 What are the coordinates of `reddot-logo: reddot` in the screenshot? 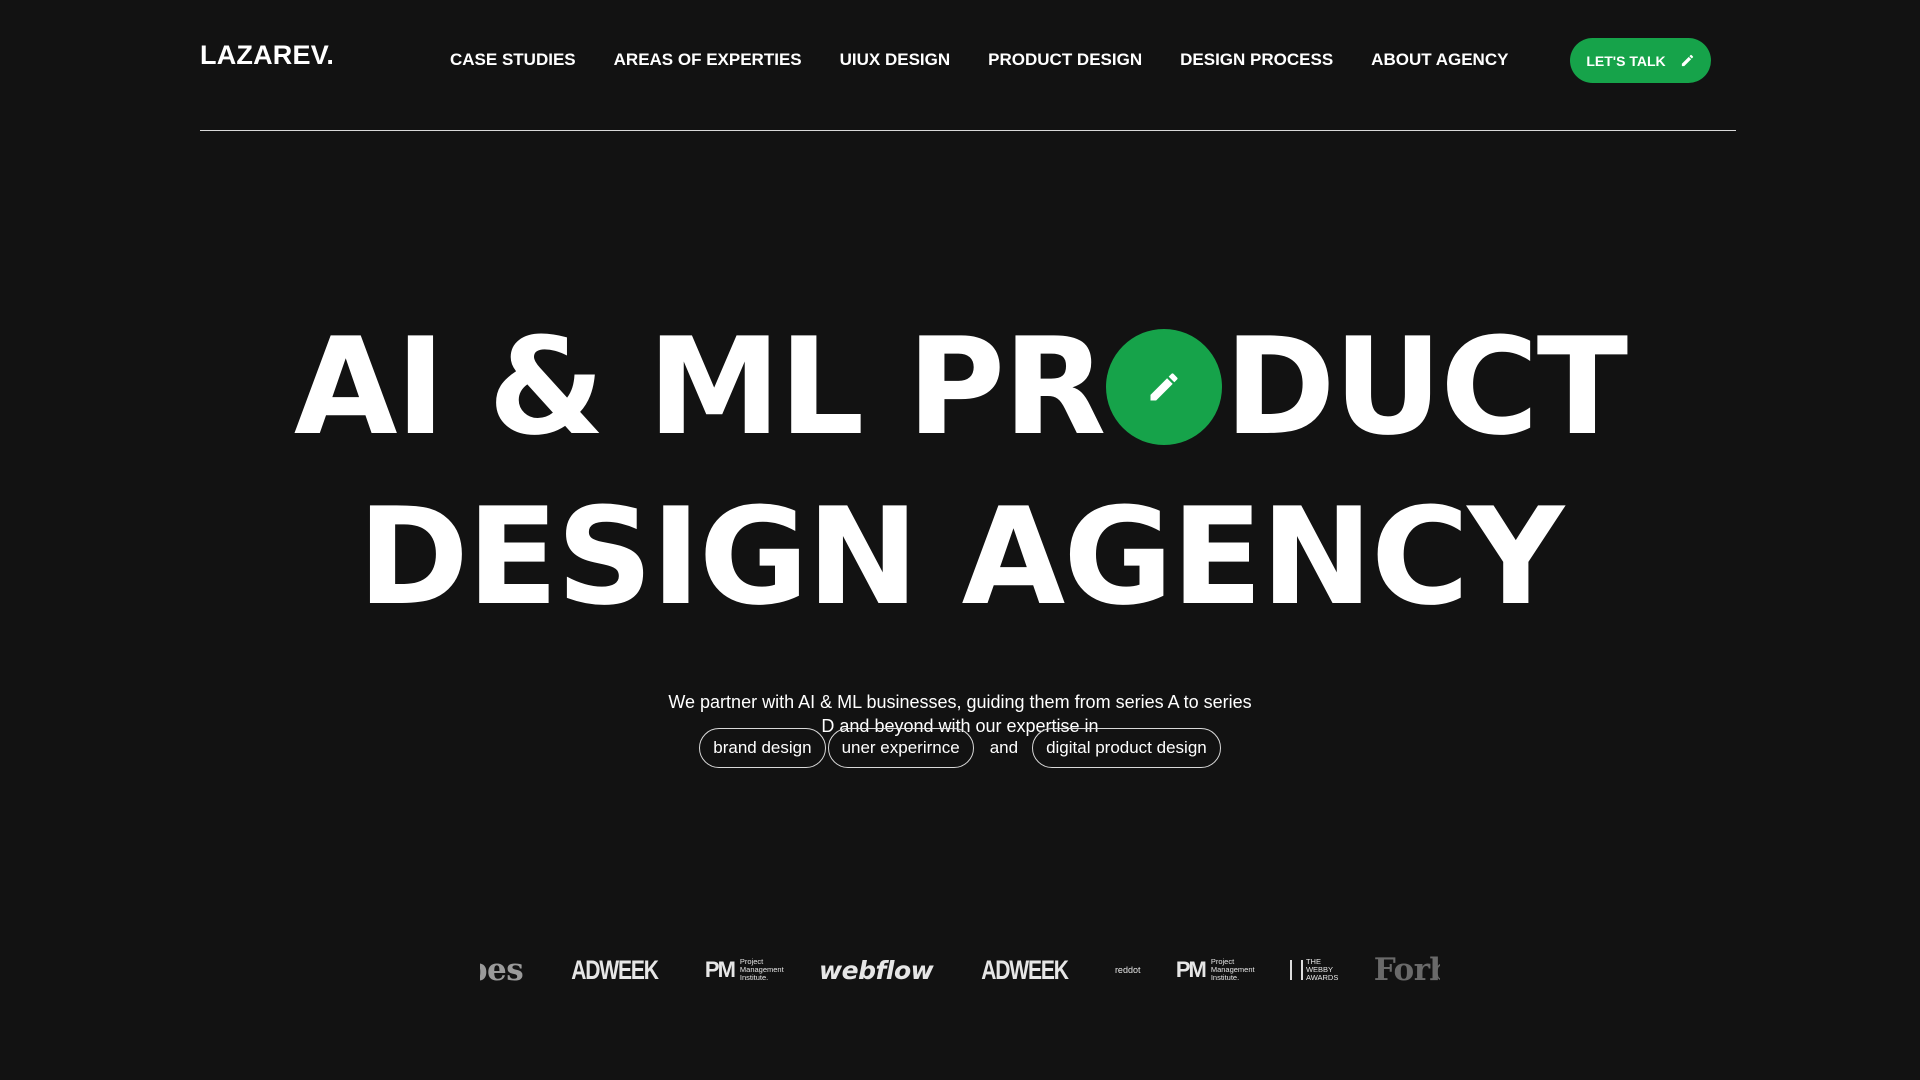 It's located at (1127, 970).